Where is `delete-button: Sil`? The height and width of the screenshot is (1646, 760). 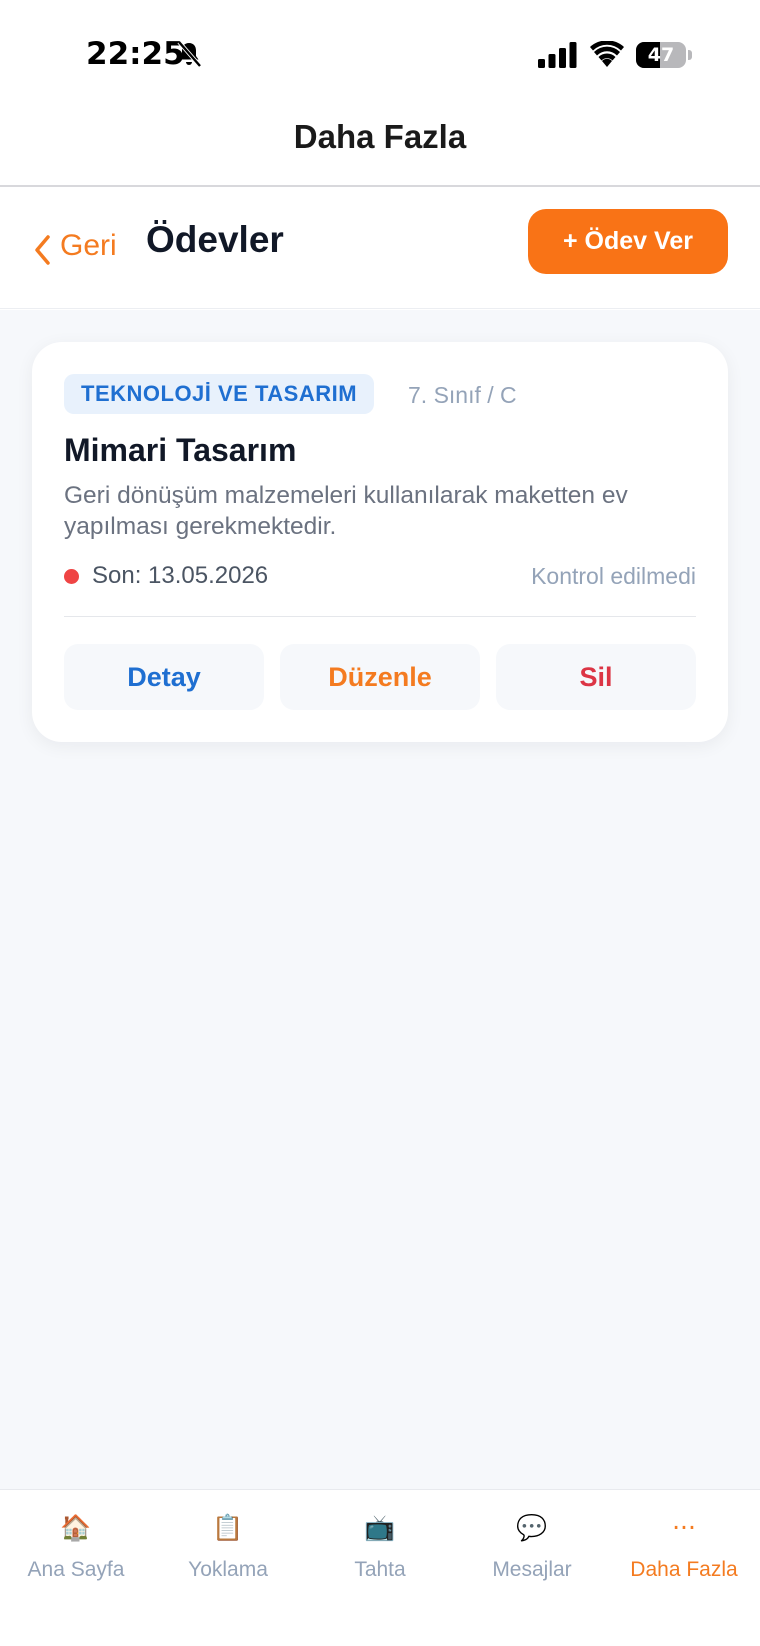 delete-button: Sil is located at coordinates (596, 677).